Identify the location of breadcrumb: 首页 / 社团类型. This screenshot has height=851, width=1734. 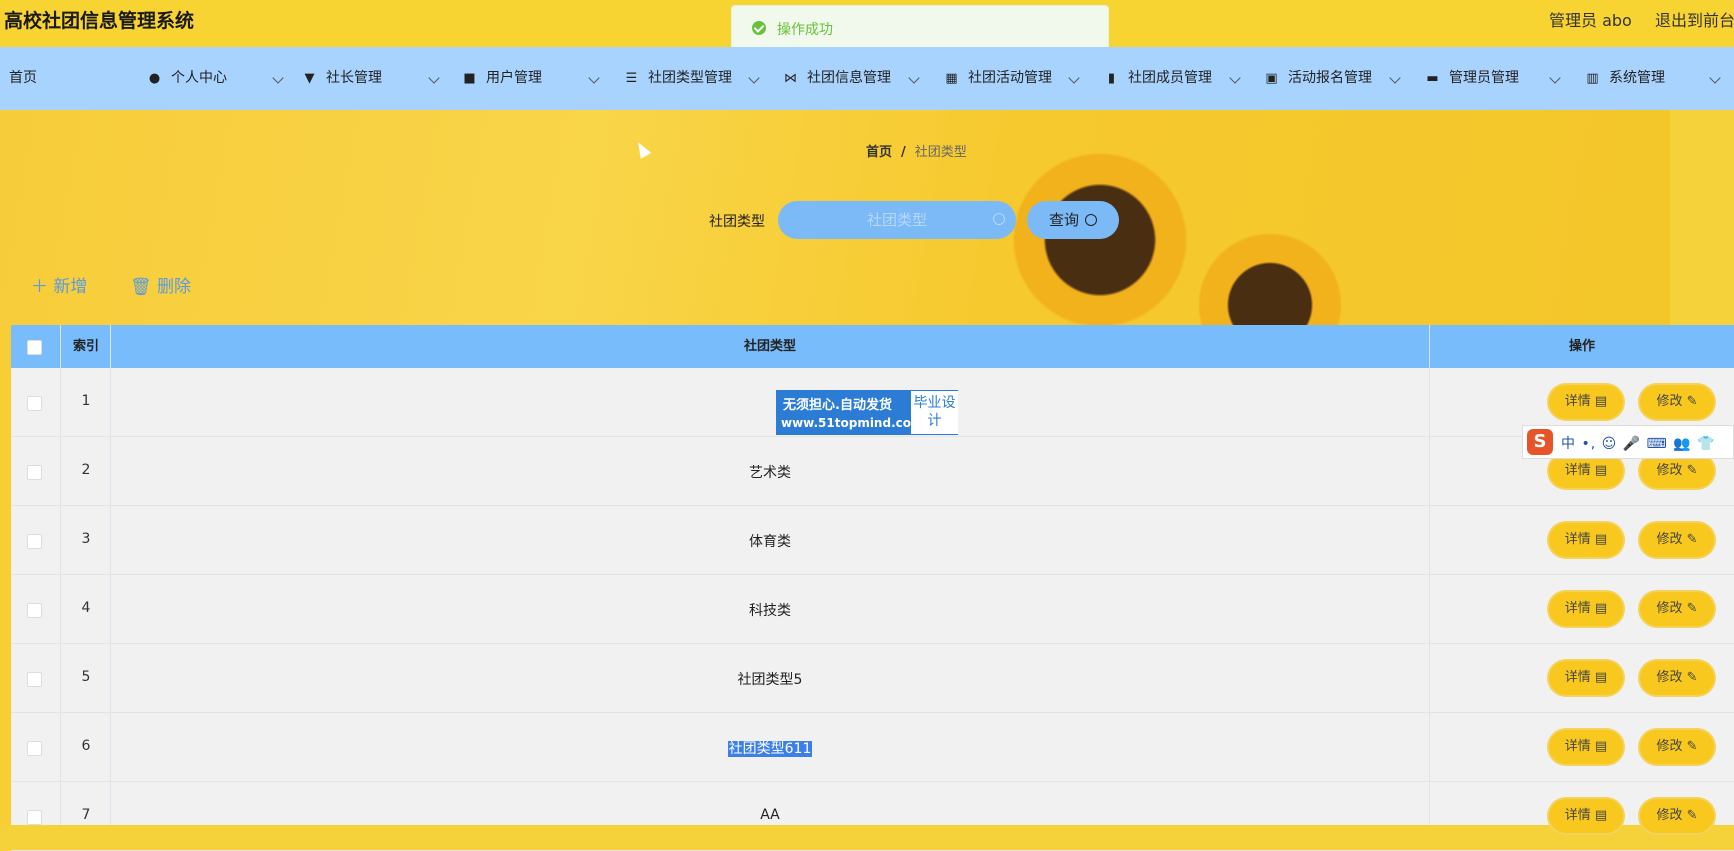
(916, 152).